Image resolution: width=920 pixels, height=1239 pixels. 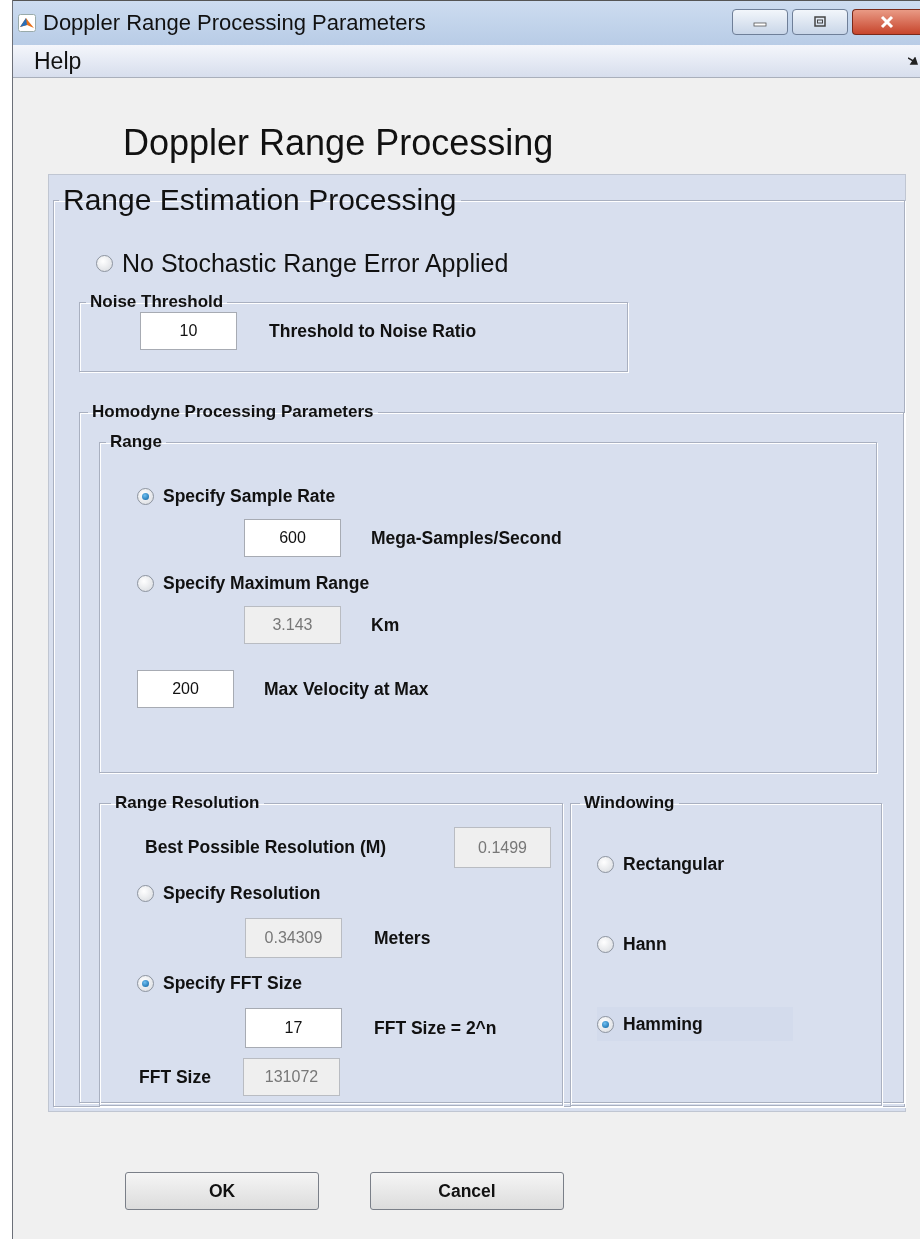 I want to click on restore-button, so click(x=820, y=22).